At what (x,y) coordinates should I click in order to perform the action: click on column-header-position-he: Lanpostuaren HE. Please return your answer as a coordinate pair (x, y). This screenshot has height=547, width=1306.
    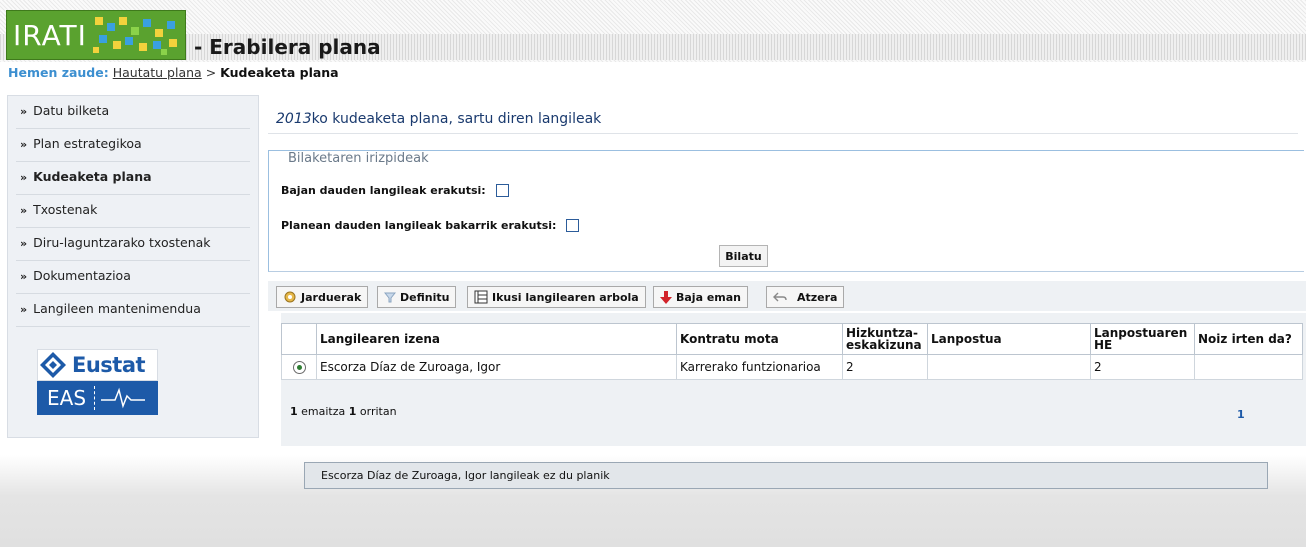
    Looking at the image, I should click on (1142, 339).